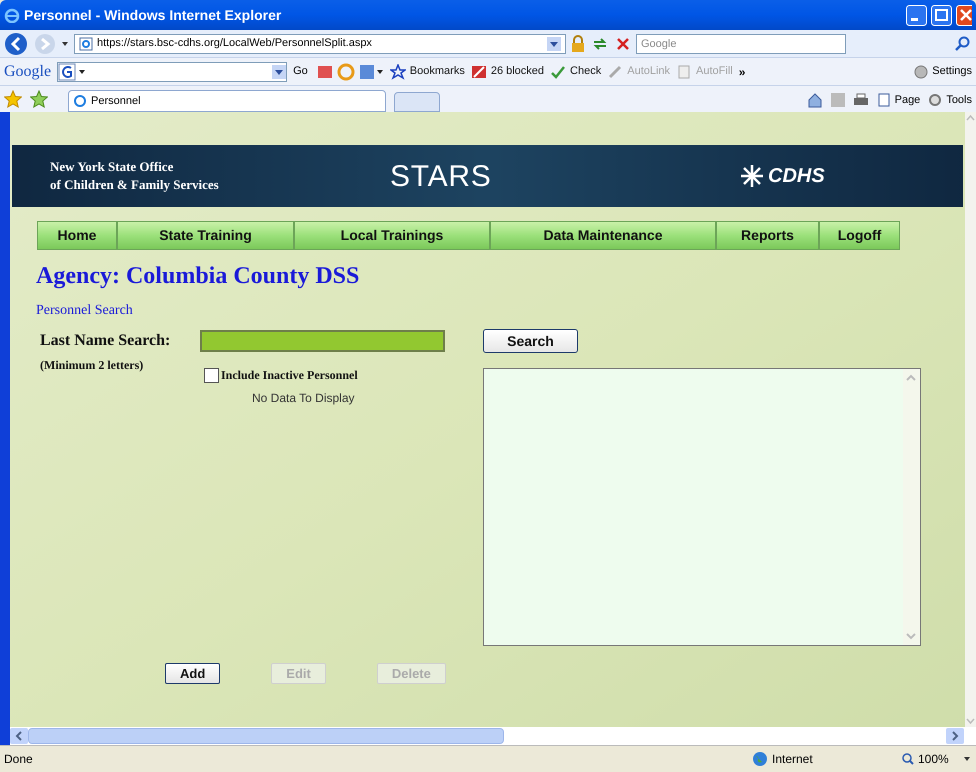  I want to click on check-icon, so click(558, 72).